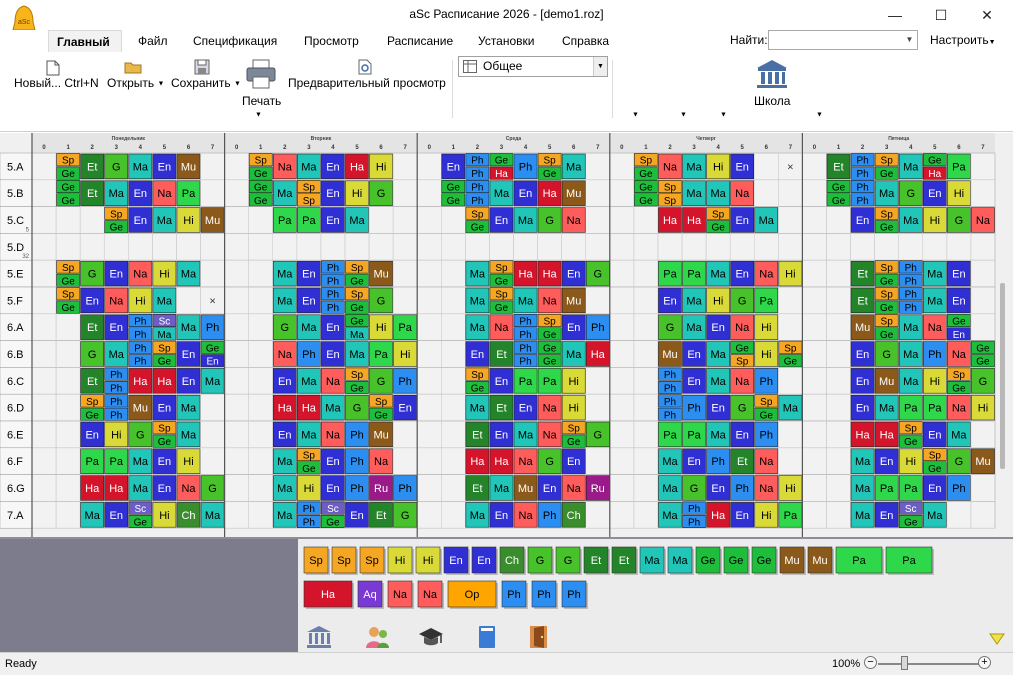 Image resolution: width=1013 pixels, height=675 pixels. I want to click on maximize-button: ☐, so click(941, 15).